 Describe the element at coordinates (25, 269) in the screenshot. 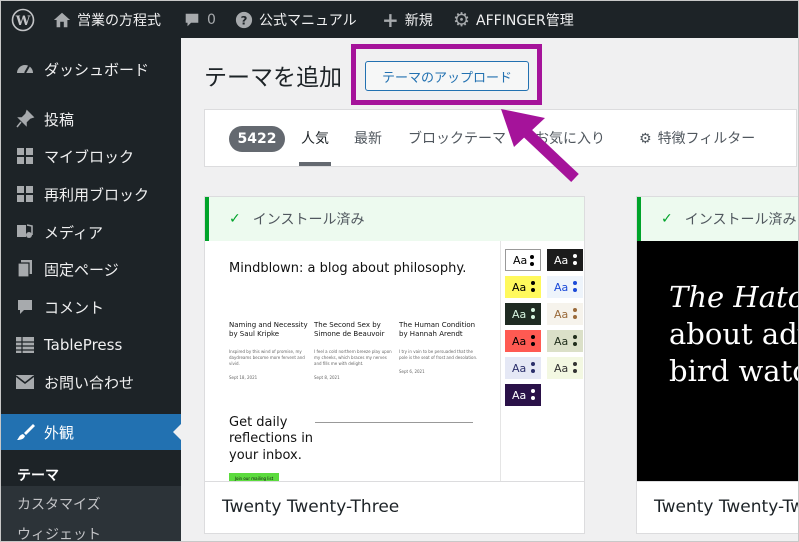

I see `pages-icon` at that location.